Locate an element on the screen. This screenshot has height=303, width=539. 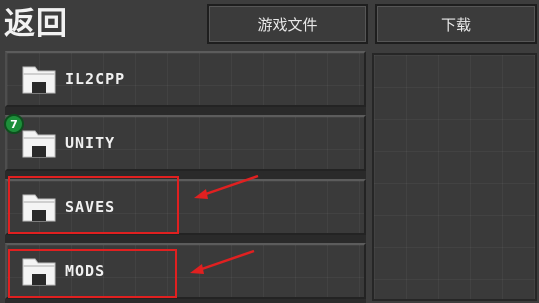
tab-game-files: 游戏文件 is located at coordinates (287, 24).